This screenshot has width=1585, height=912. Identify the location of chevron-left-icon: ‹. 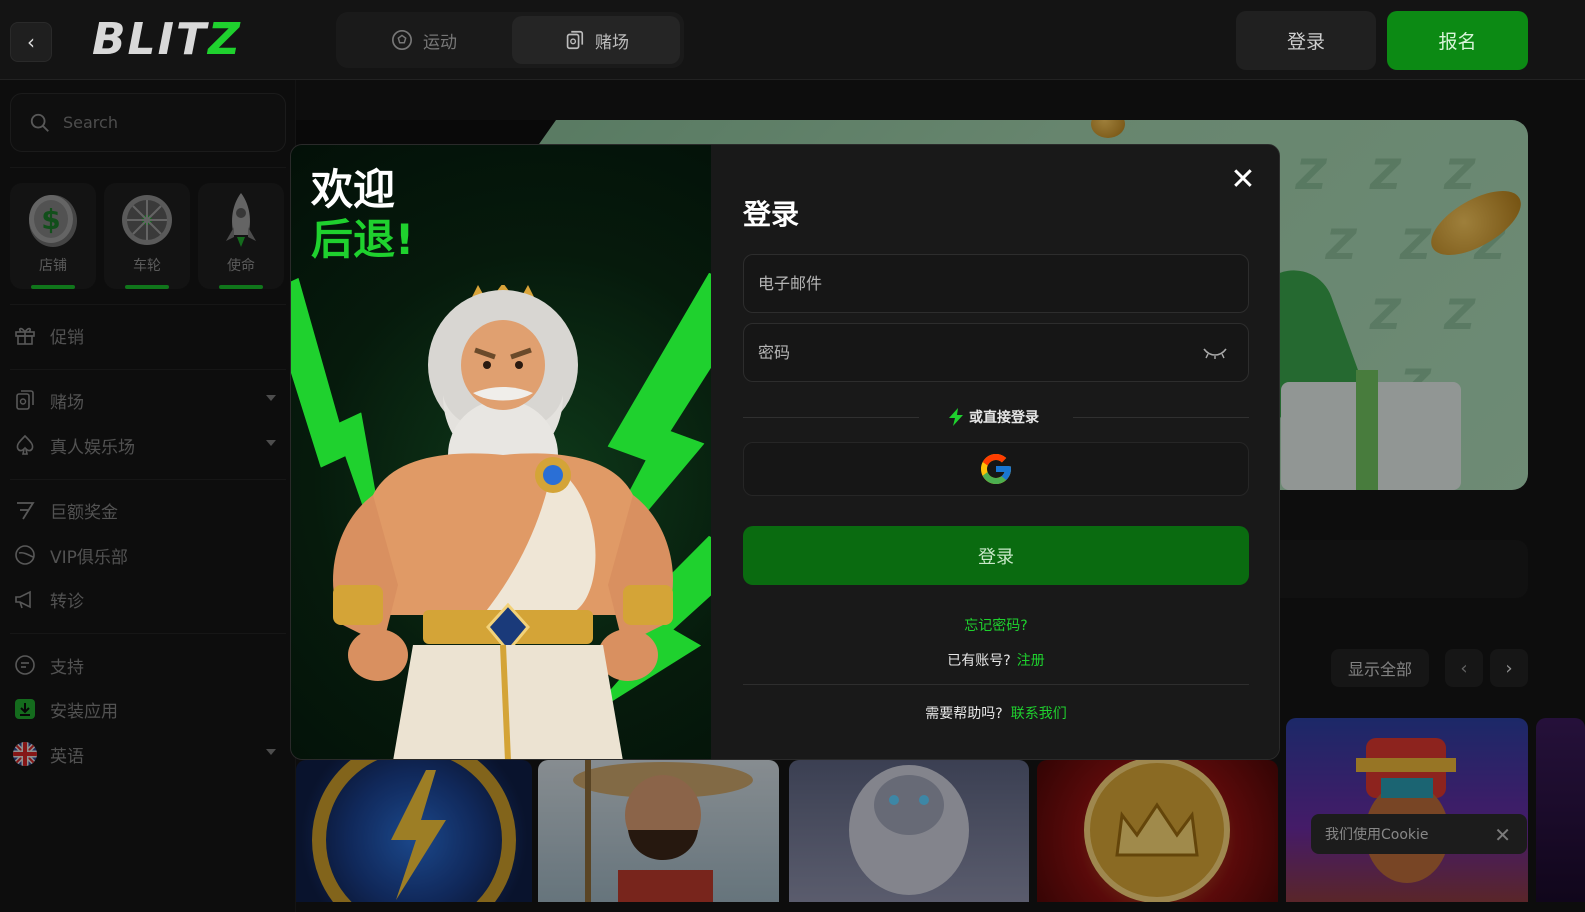
(31, 42).